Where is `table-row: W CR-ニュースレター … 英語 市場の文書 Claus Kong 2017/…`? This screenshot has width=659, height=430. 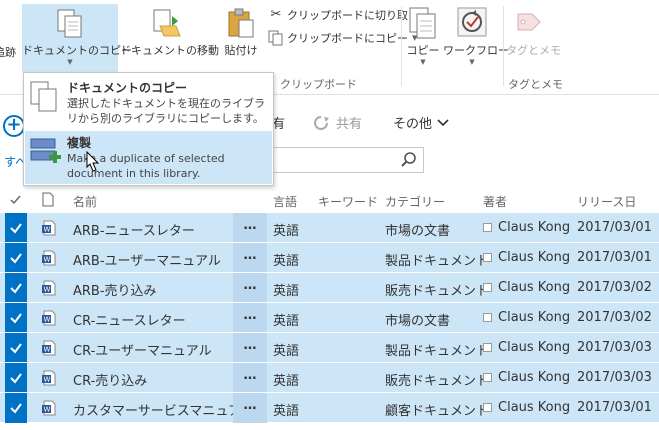
table-row: W CR-ニュースレター … 英語 市場の文書 Claus Kong 2017/… is located at coordinates (329, 317).